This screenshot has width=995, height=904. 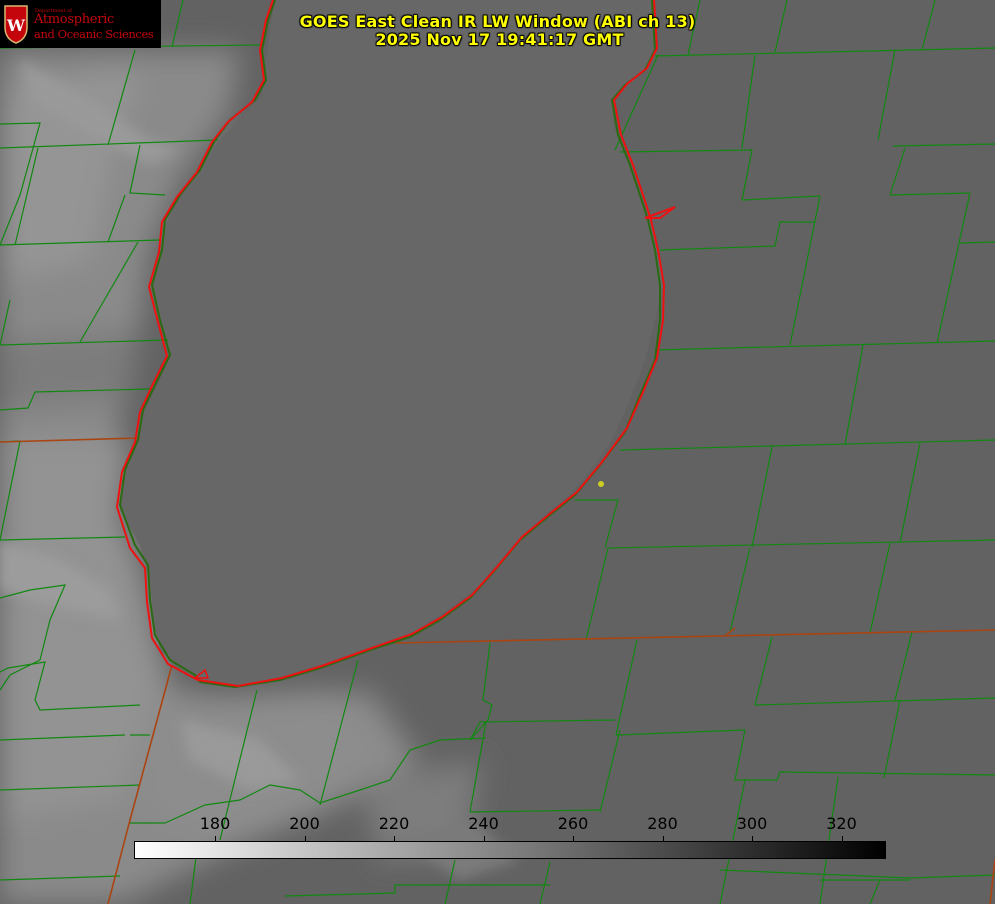 I want to click on colorbar-tick-label: 280, so click(x=662, y=823).